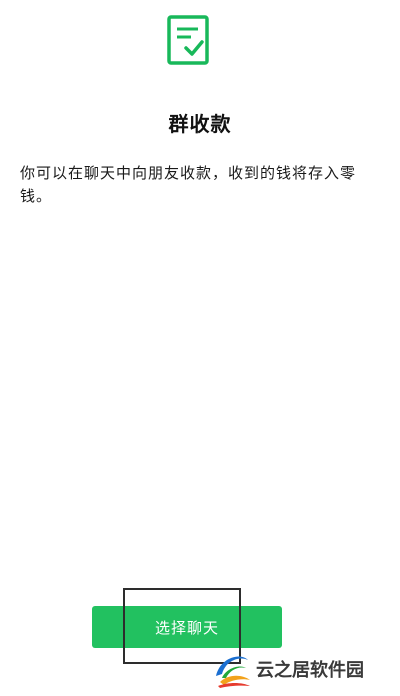 The image size is (400, 696). Describe the element at coordinates (188, 184) in the screenshot. I see `description-text: 你可以在聊天中向朋友收款，收到的钱将存入零钱。` at that location.